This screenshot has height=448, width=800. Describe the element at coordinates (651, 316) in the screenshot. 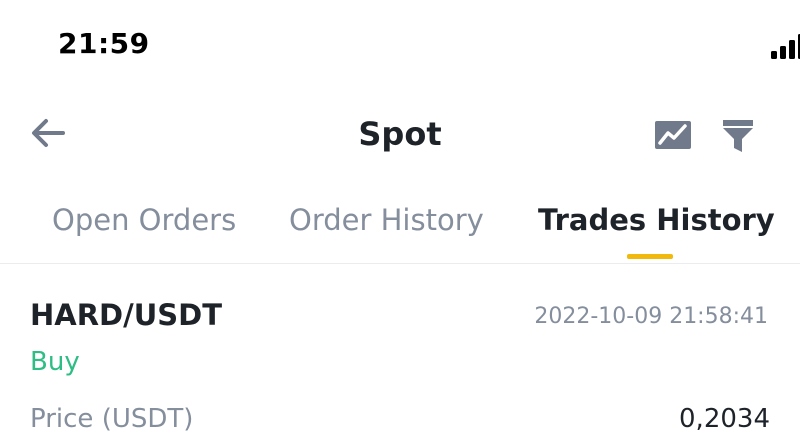

I see `trade-timestamp: 2022-10-09 21:58:41` at that location.